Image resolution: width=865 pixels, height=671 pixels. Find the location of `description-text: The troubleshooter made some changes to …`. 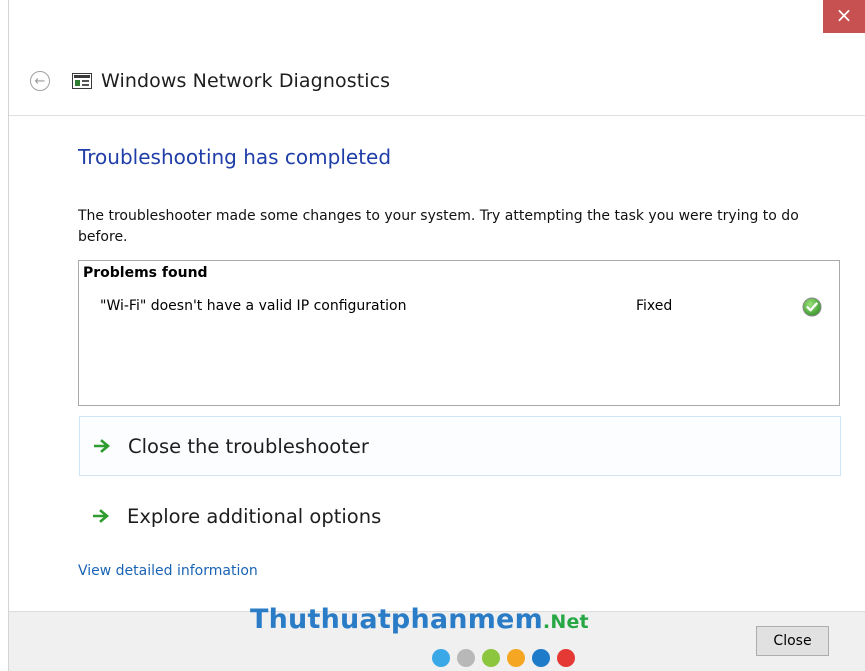

description-text: The troubleshooter made some changes to … is located at coordinates (438, 226).